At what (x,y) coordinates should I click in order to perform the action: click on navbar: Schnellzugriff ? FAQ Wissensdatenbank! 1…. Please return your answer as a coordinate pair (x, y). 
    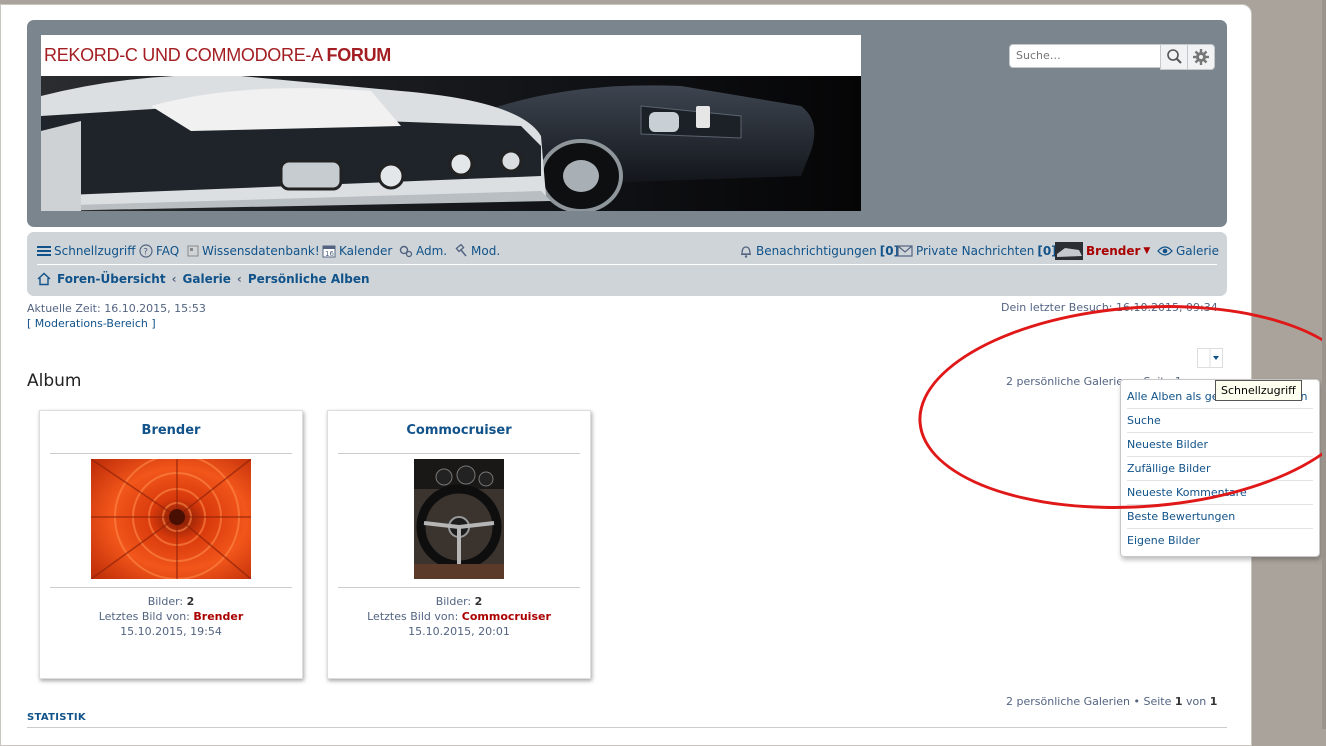
    Looking at the image, I should click on (627, 264).